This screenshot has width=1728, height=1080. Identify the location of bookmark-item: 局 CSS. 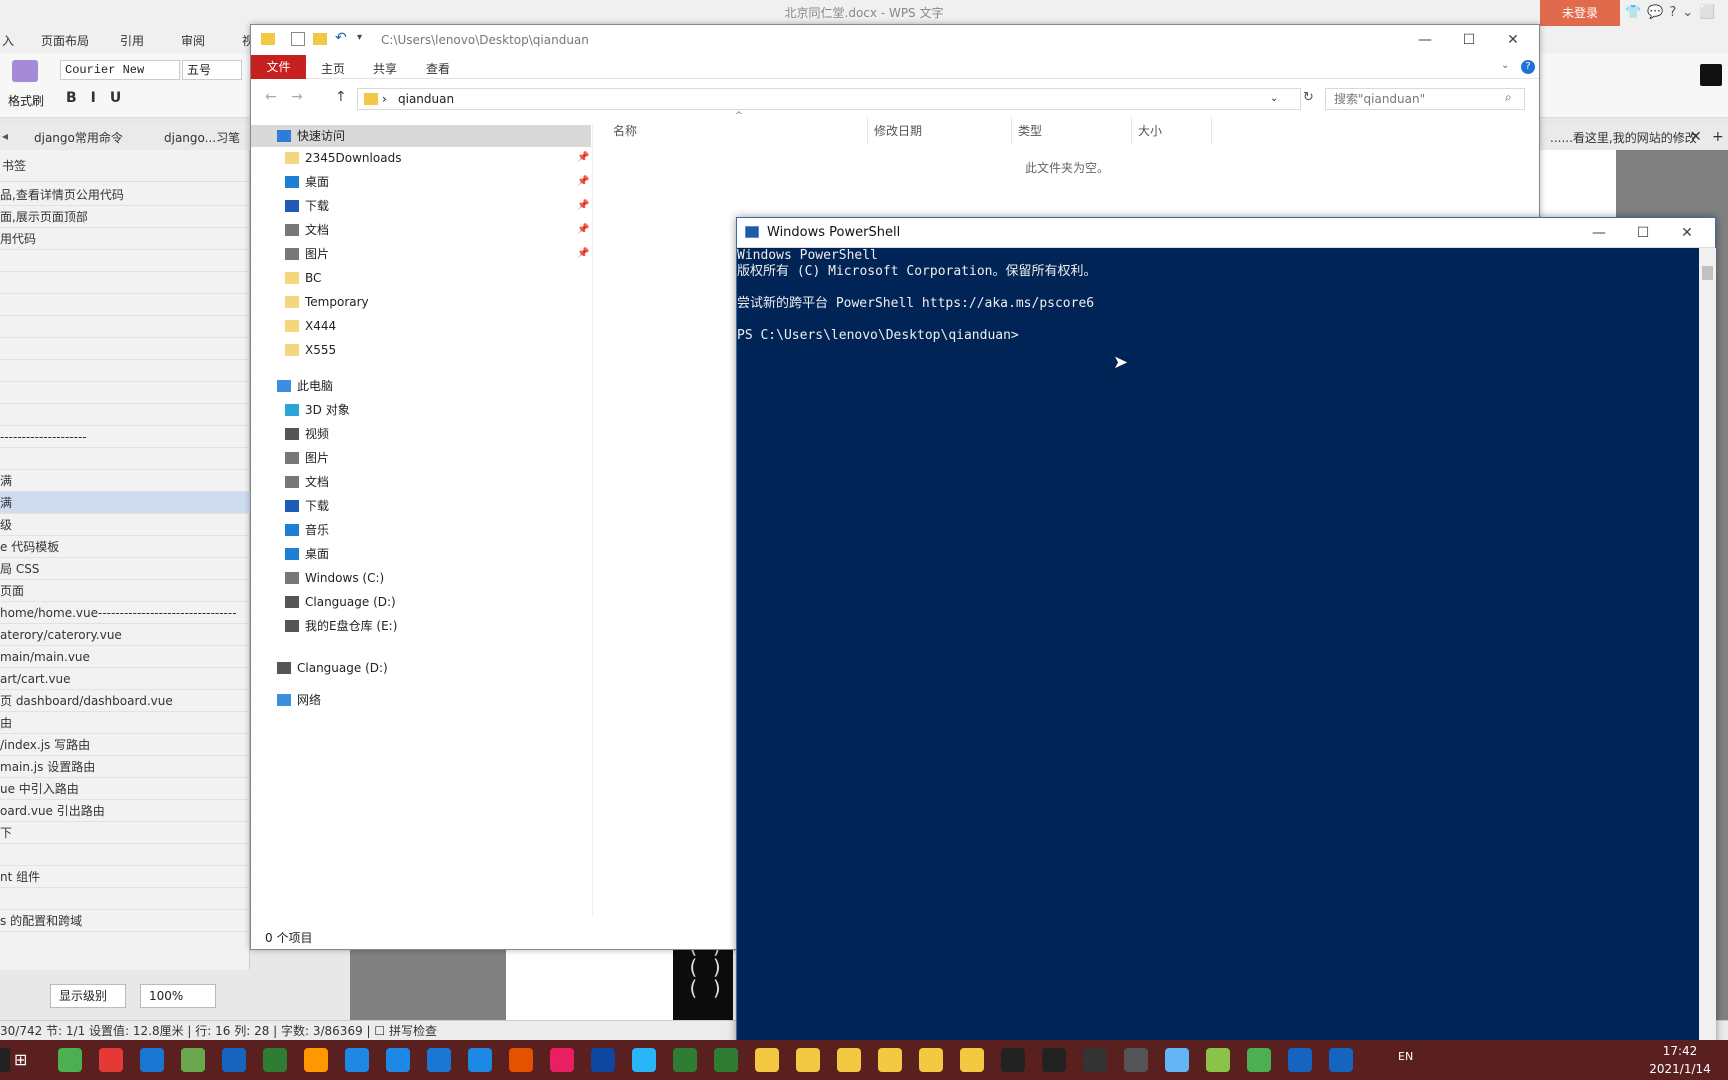
(125, 569).